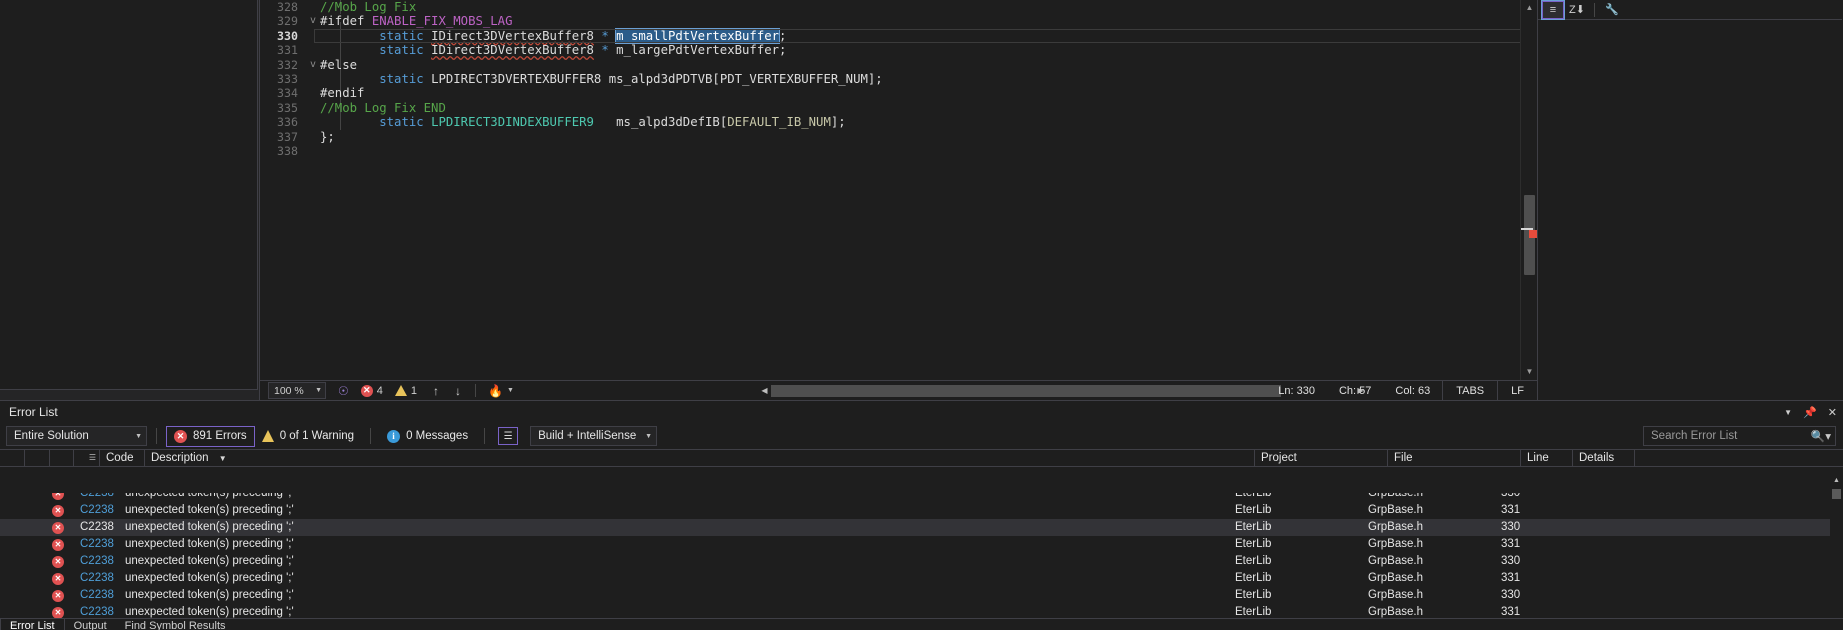 This screenshot has height=630, width=1843. What do you see at coordinates (1547, 458) in the screenshot?
I see `grid-col-line: Line` at bounding box center [1547, 458].